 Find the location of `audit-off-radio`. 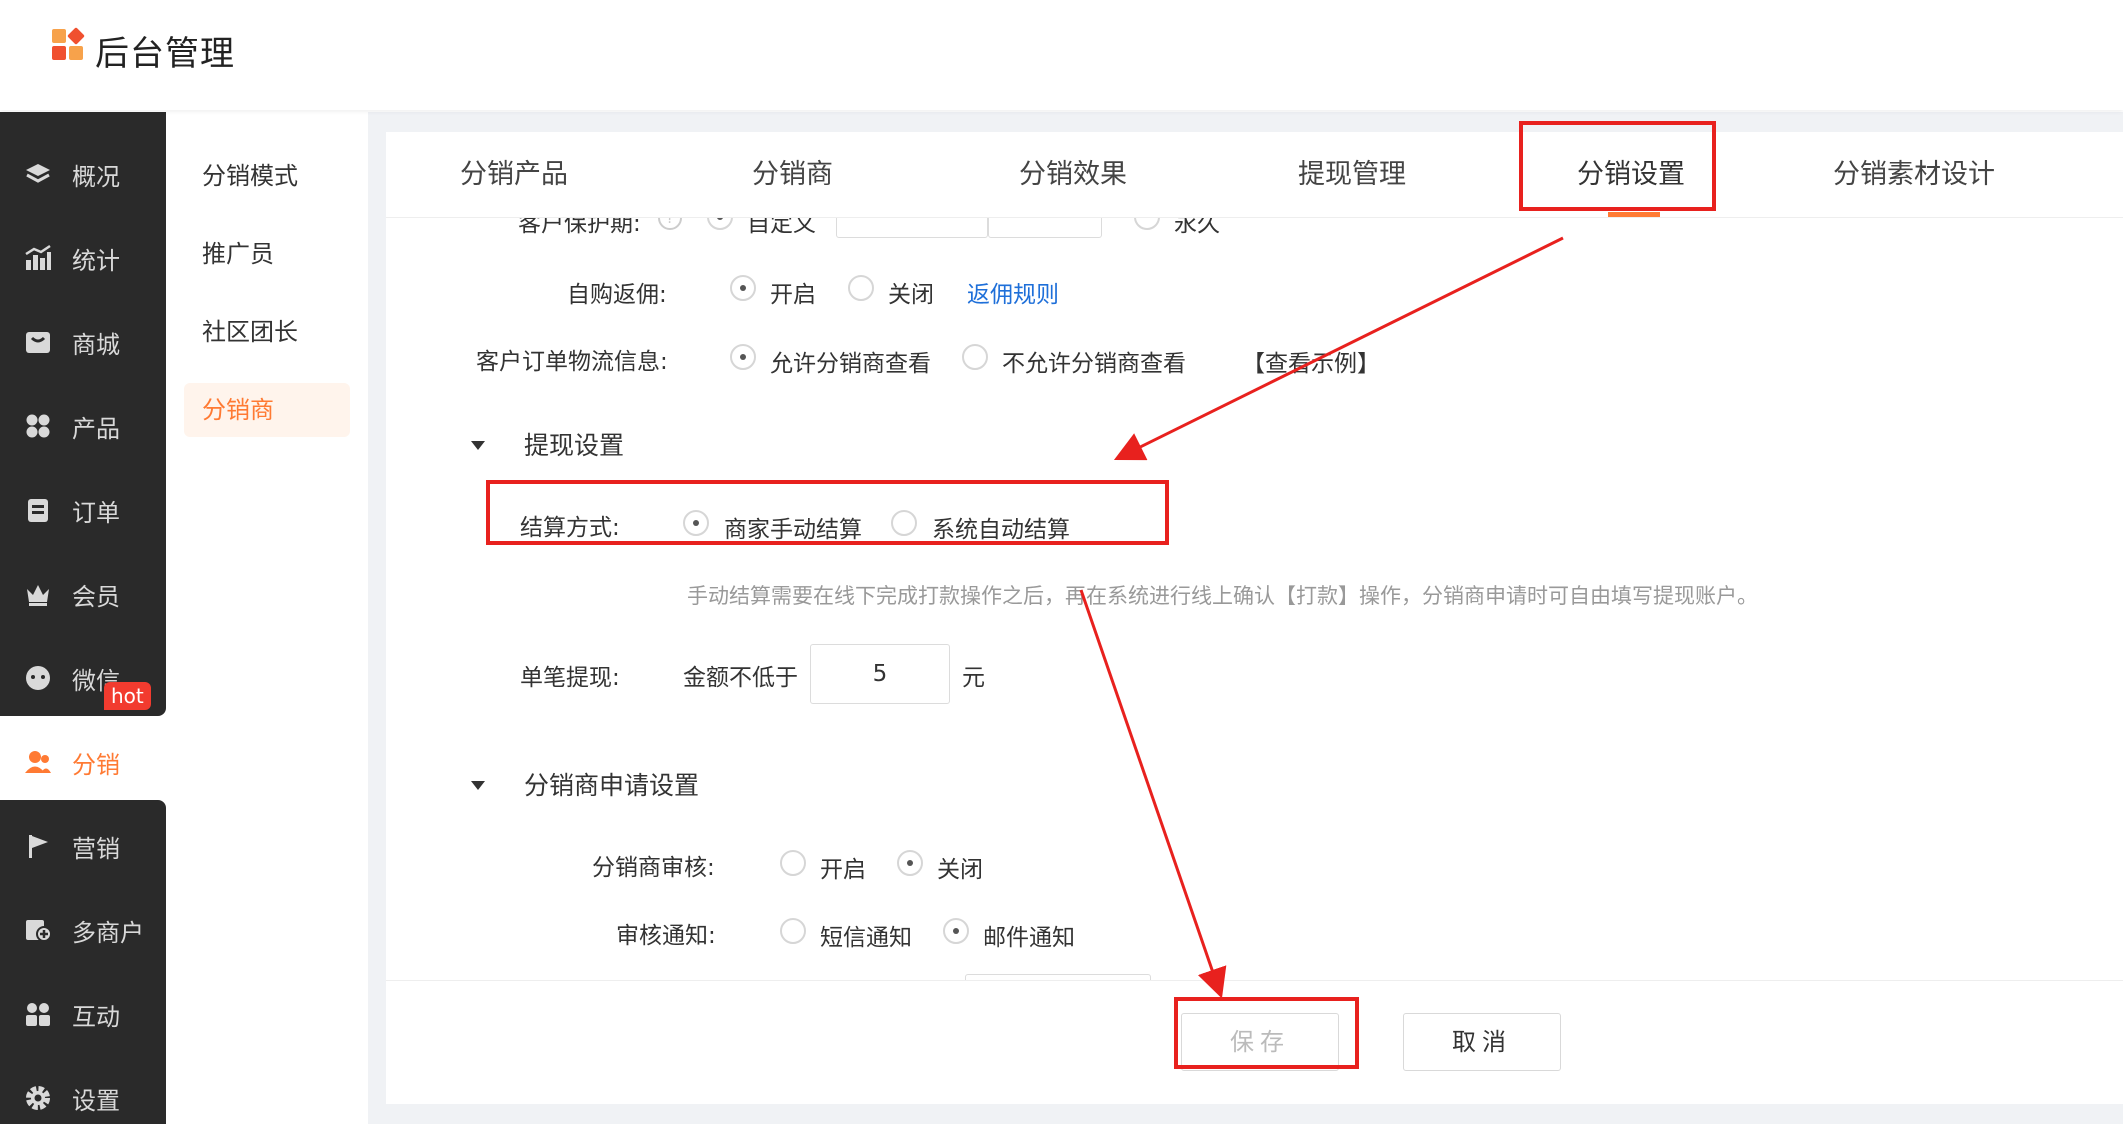

audit-off-radio is located at coordinates (910, 863).